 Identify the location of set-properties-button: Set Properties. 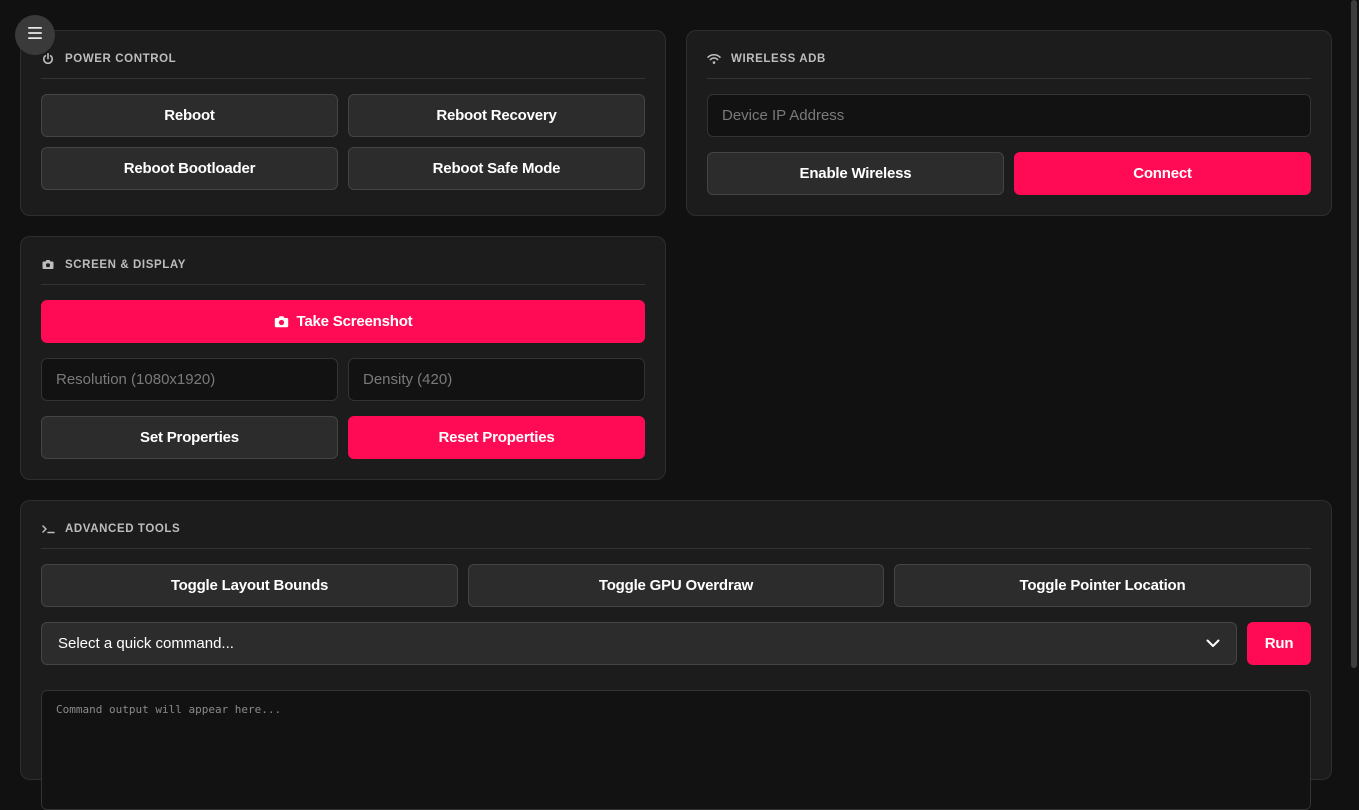
(189, 437).